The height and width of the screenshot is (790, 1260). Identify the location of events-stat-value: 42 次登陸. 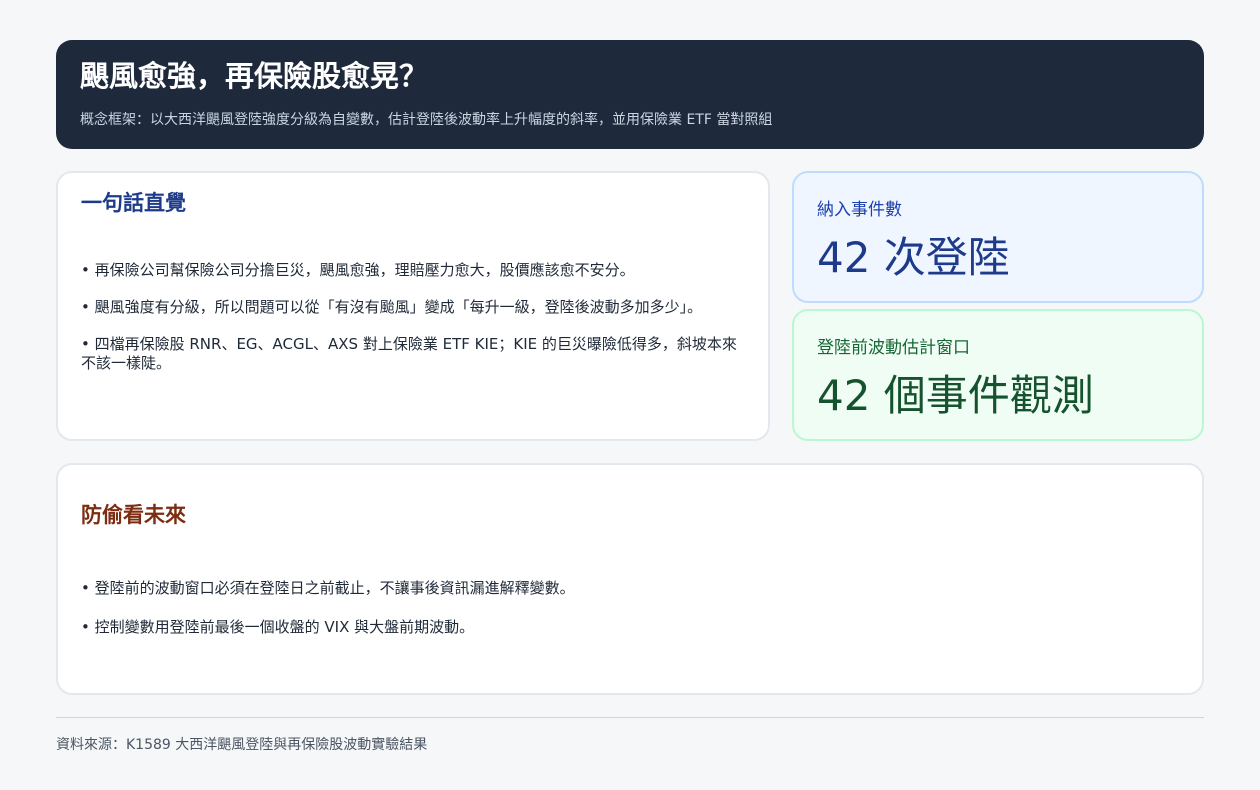
(913, 257).